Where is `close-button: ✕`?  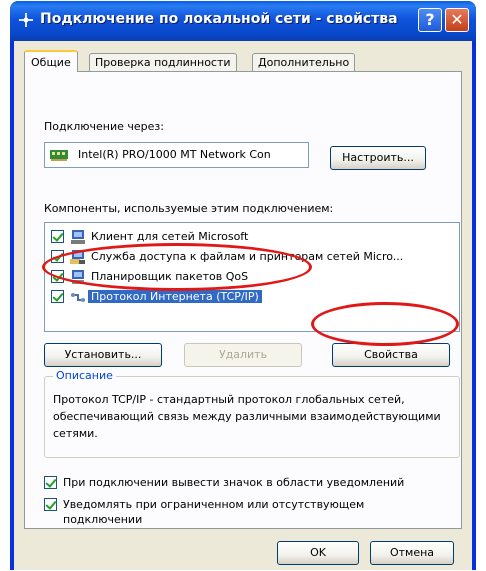
close-button: ✕ is located at coordinates (457, 20).